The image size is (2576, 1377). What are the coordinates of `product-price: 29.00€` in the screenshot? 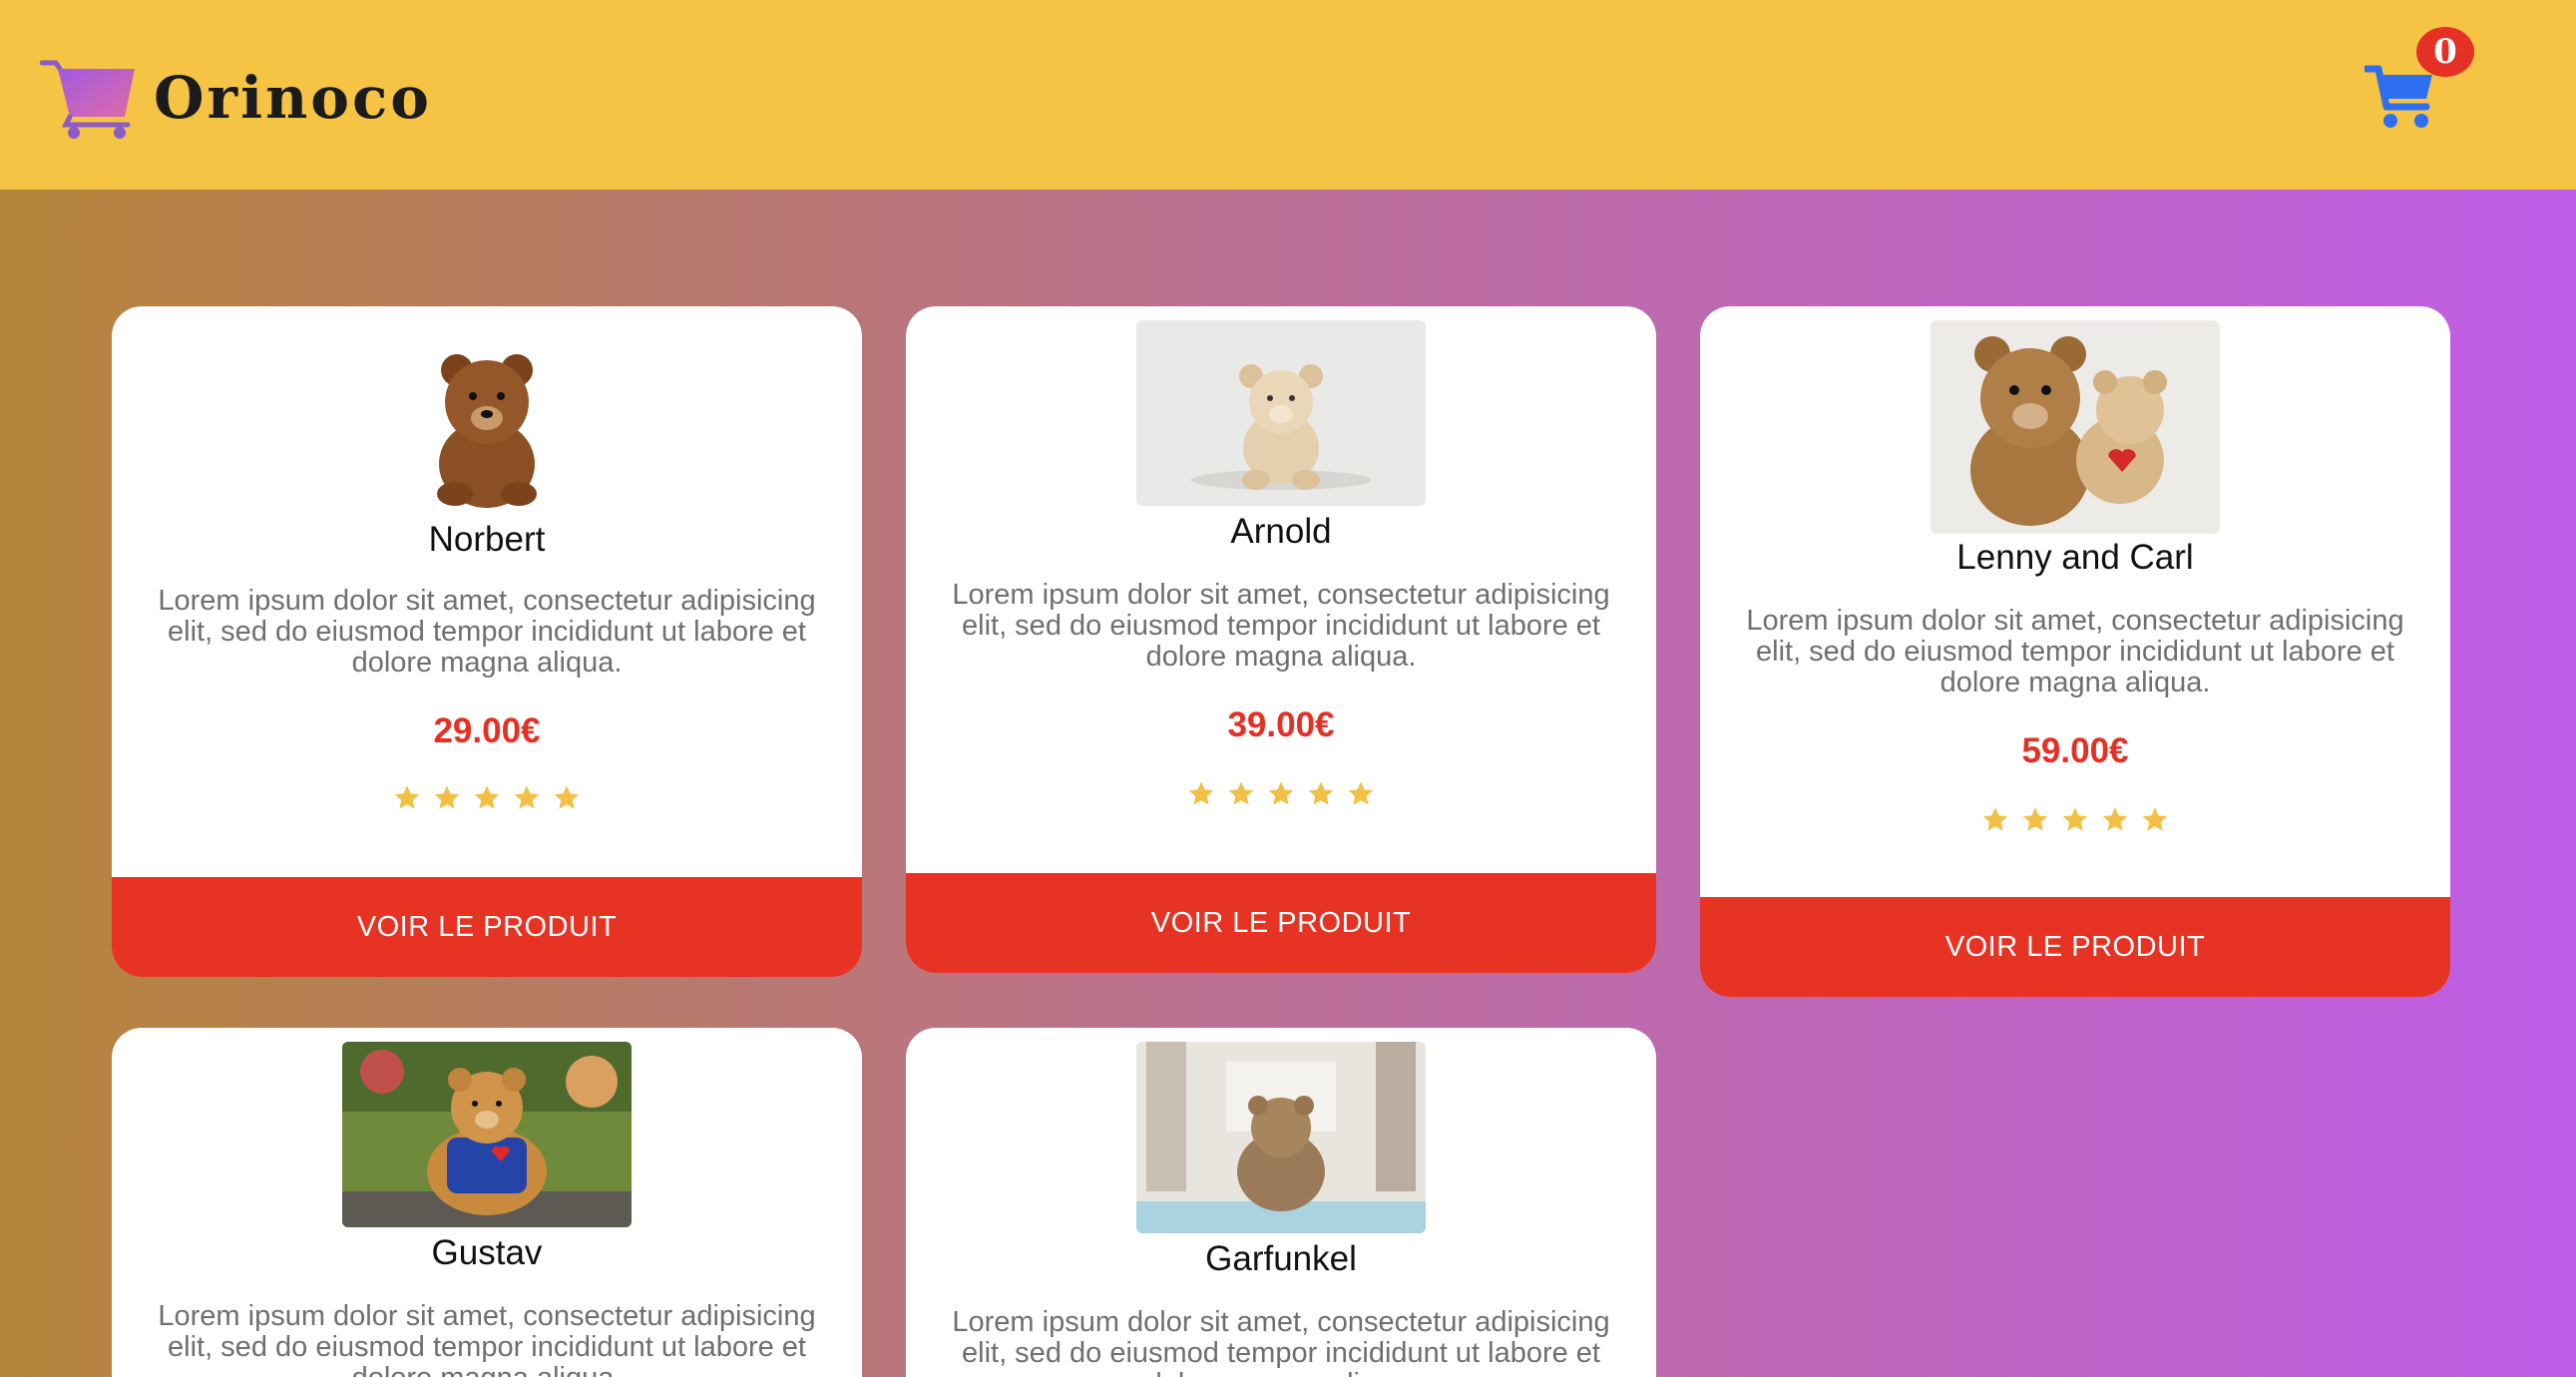 It's located at (487, 730).